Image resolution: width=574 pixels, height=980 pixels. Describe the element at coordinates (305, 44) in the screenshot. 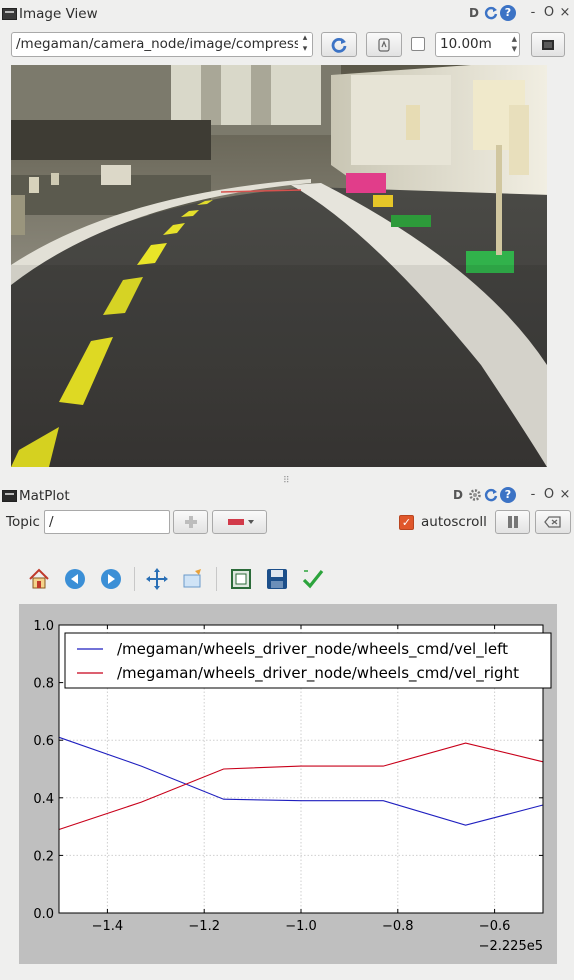

I see `chevron-updown-icon: ▴ ▾` at that location.